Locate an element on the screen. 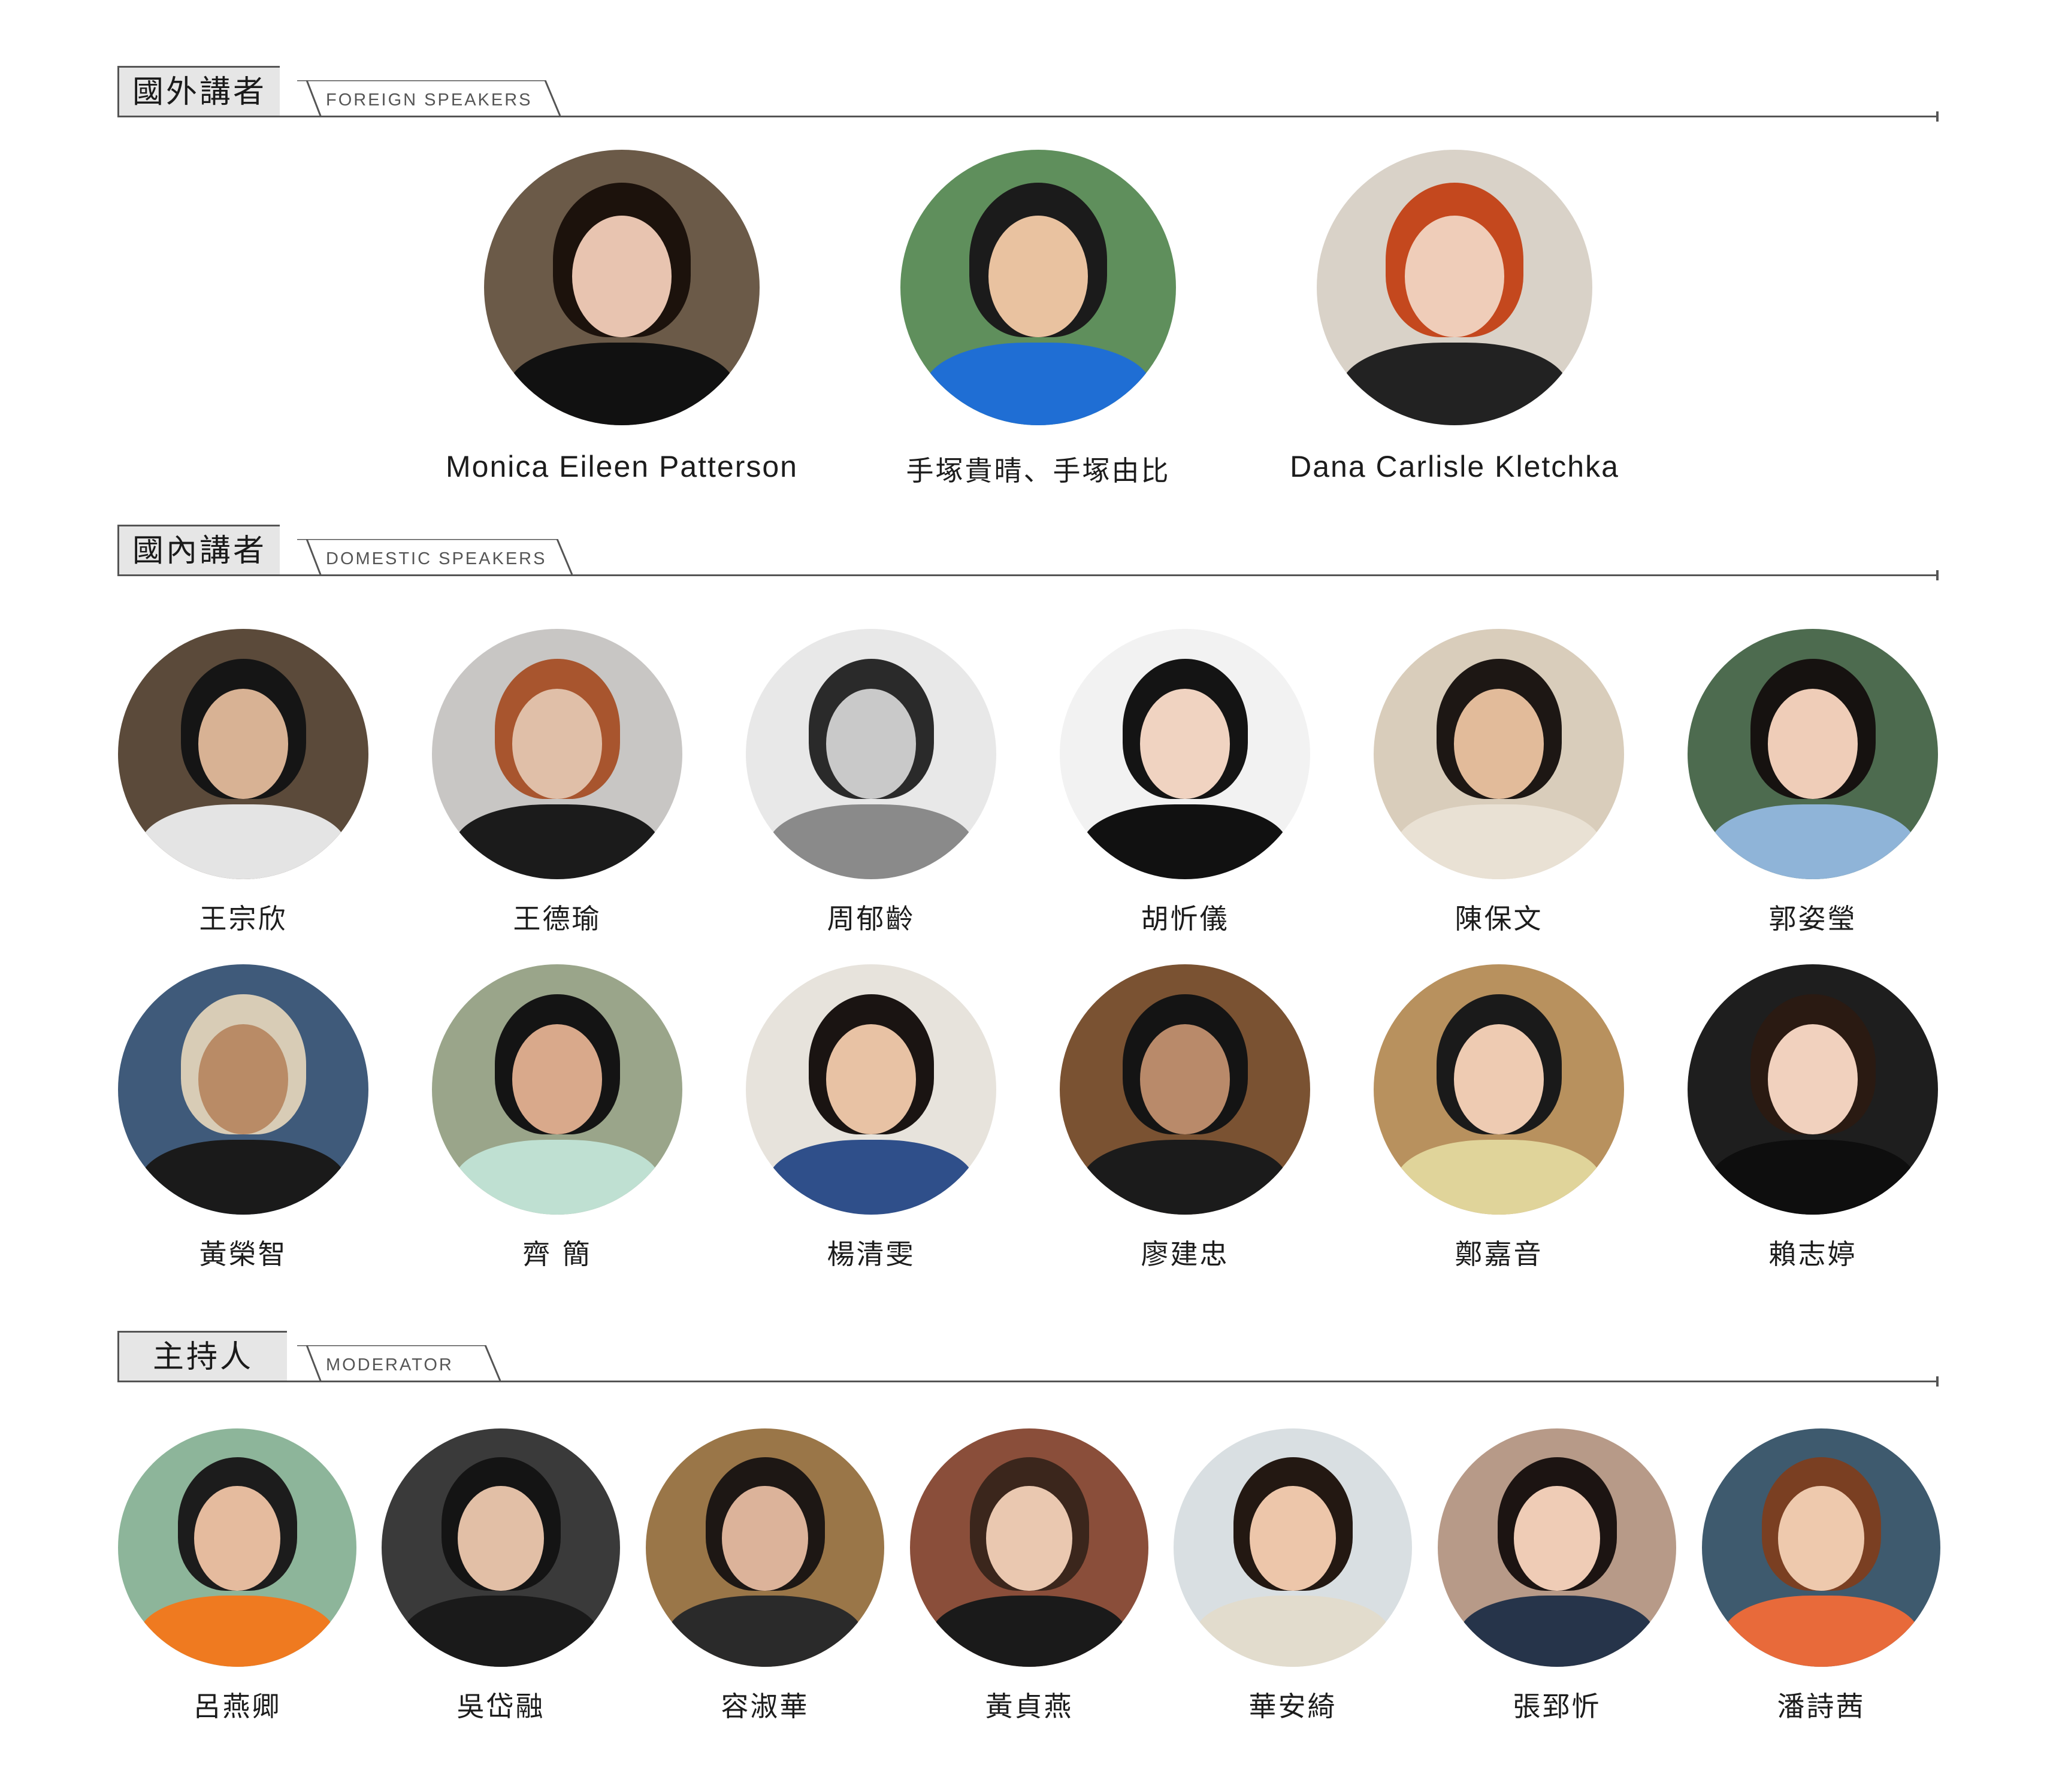  section-title-cn: 國內講者 is located at coordinates (198, 550).